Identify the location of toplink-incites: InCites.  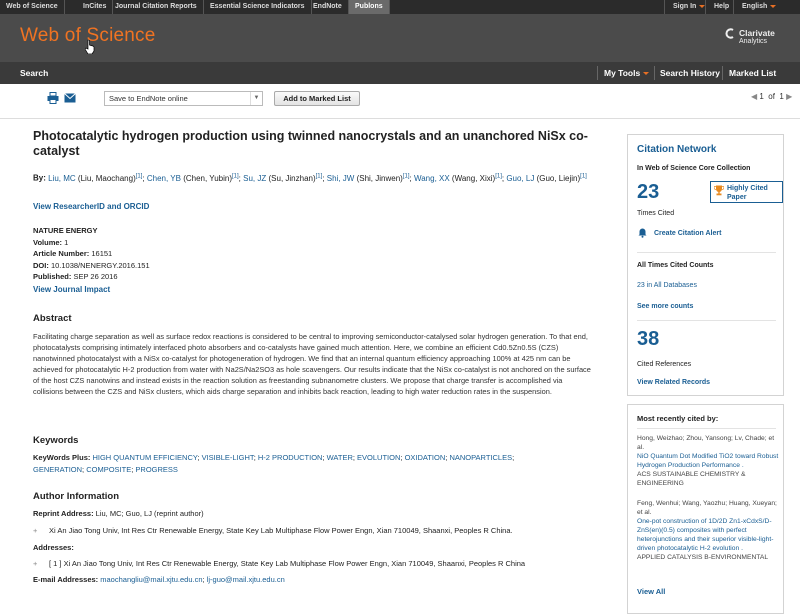
(95, 7).